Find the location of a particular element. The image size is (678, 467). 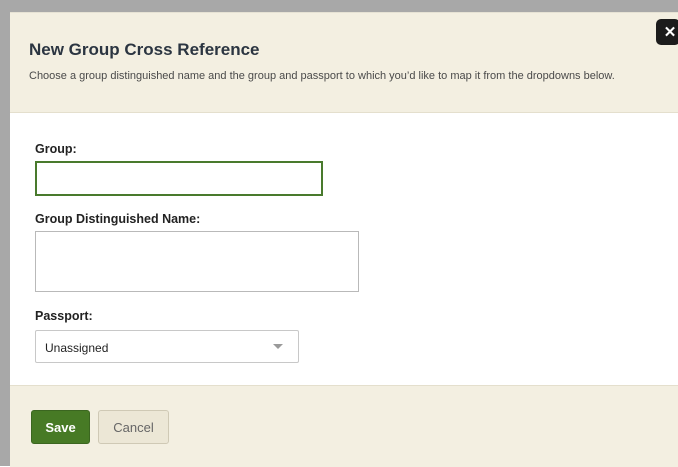

cancel-button: Cancel is located at coordinates (133, 427).